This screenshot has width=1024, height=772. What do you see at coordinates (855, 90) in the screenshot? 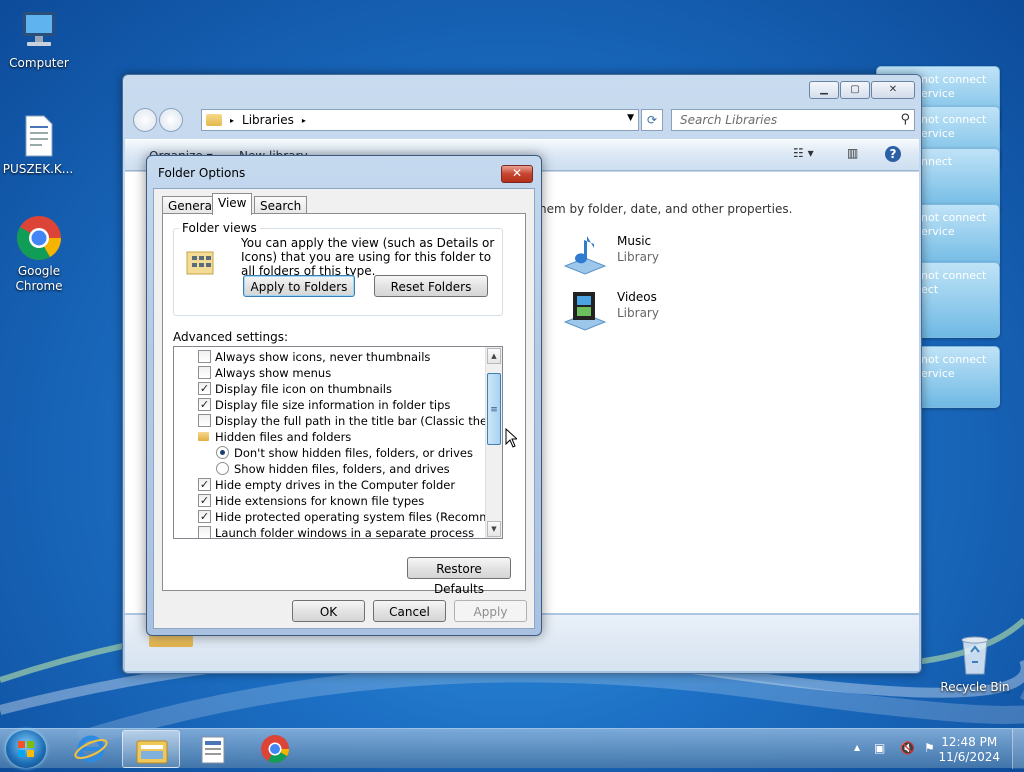
I see `maximize-button: ▢` at bounding box center [855, 90].